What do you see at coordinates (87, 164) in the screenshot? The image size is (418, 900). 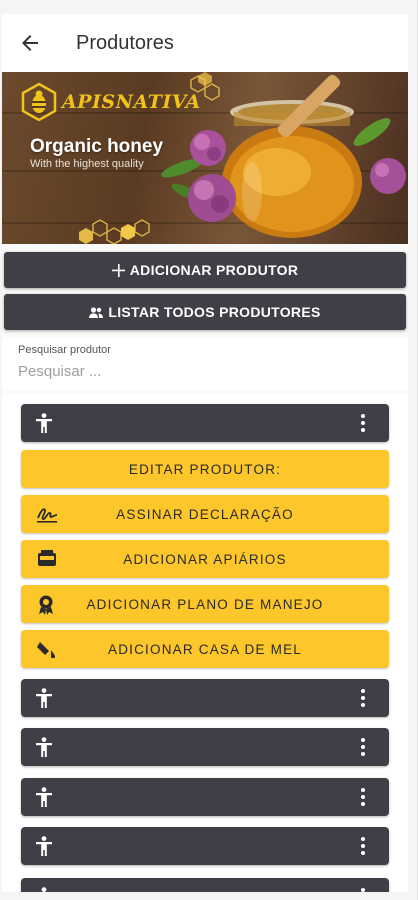 I see `banner-subtitle: With the highest quality` at bounding box center [87, 164].